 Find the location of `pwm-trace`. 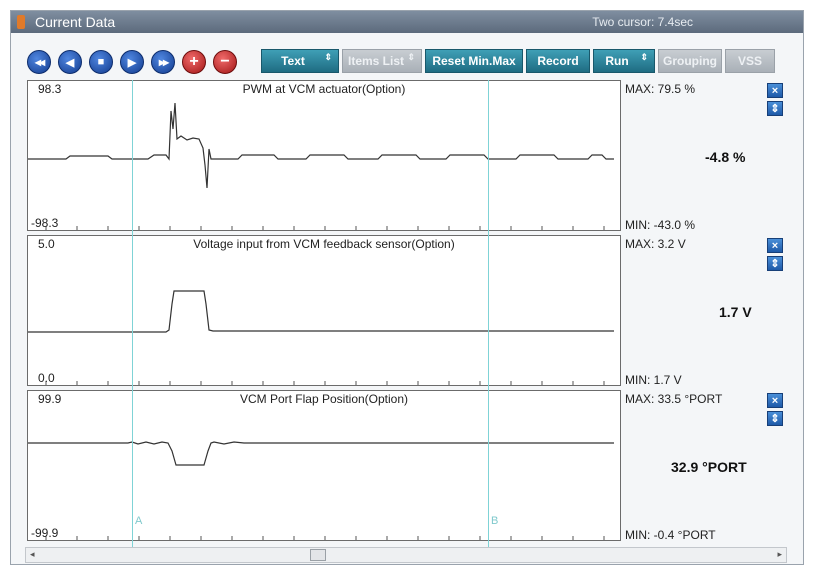

pwm-trace is located at coordinates (321, 145).